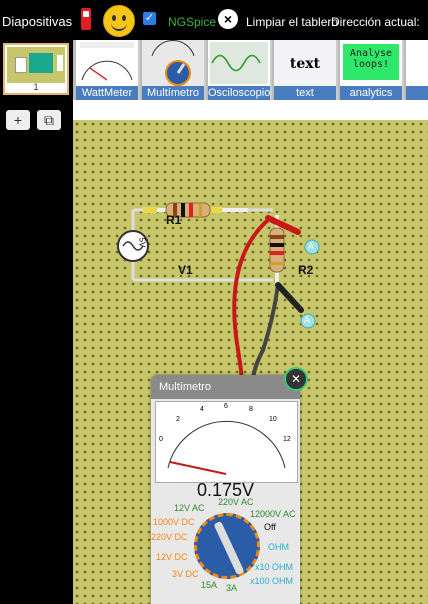  I want to click on range-220v-ac: 220V AC, so click(236, 502).